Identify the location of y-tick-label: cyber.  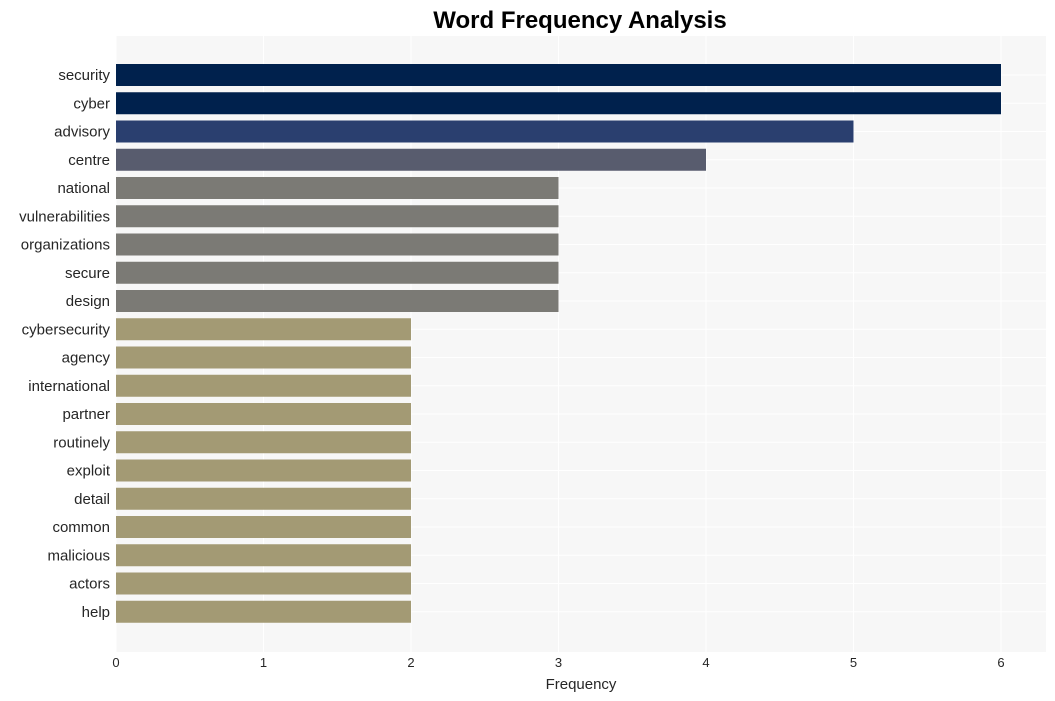
(91, 103).